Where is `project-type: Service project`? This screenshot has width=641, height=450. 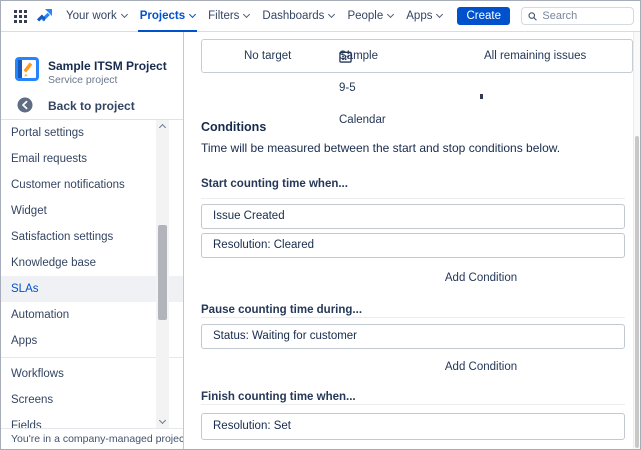
project-type: Service project is located at coordinates (83, 80).